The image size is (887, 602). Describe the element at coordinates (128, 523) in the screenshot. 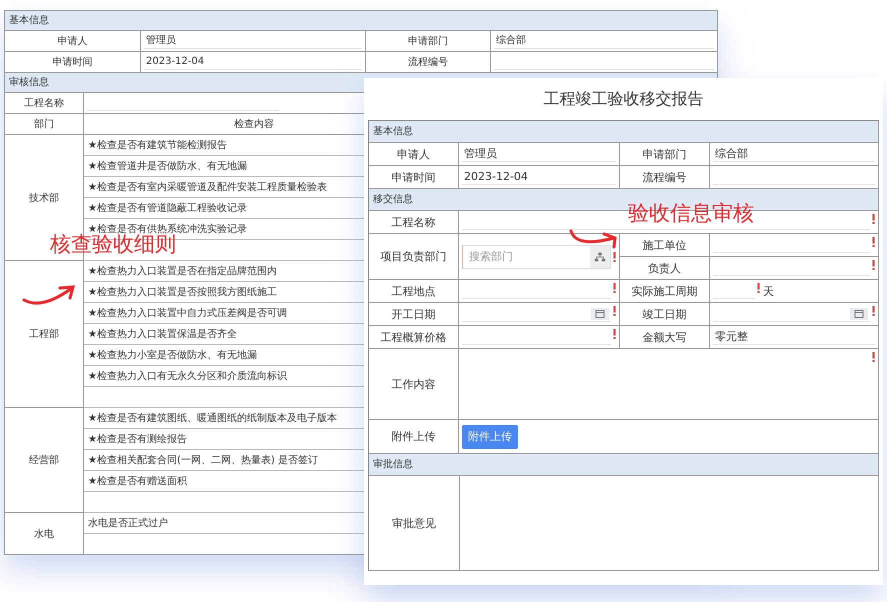

I see `check-item: 水电是否正式过户` at that location.